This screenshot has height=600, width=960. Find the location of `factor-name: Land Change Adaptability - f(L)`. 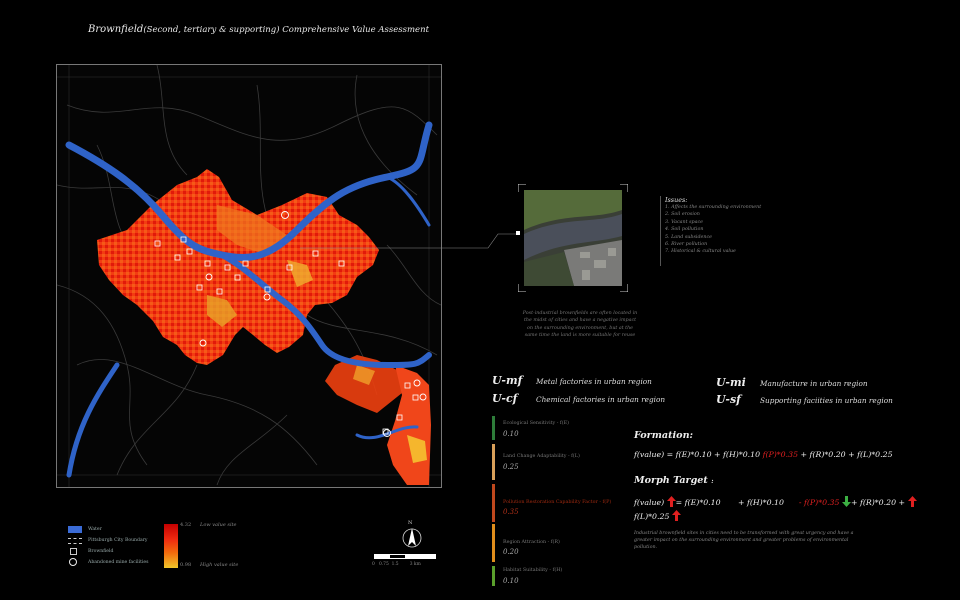

factor-name: Land Change Adaptability - f(L) is located at coordinates (541, 456).